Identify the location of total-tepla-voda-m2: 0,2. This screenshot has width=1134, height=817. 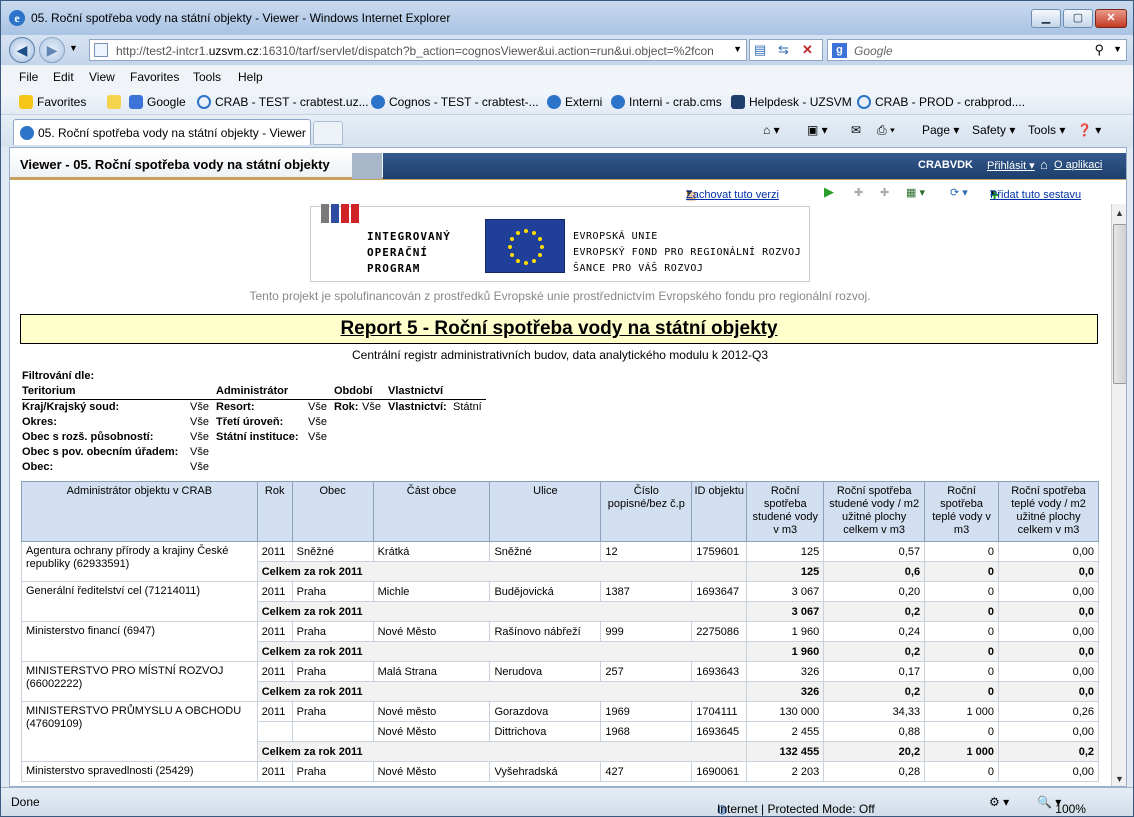
(1048, 751).